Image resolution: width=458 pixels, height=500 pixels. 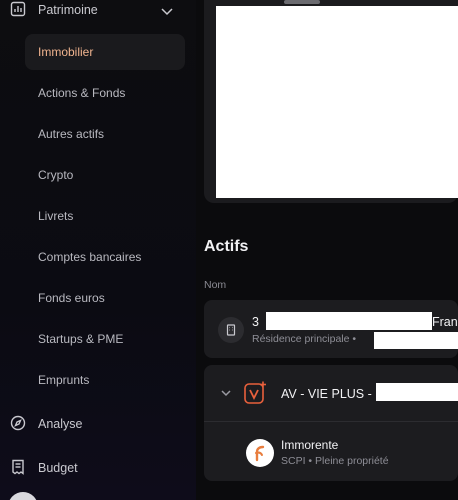 I want to click on vie-plus-logo, so click(x=255, y=392).